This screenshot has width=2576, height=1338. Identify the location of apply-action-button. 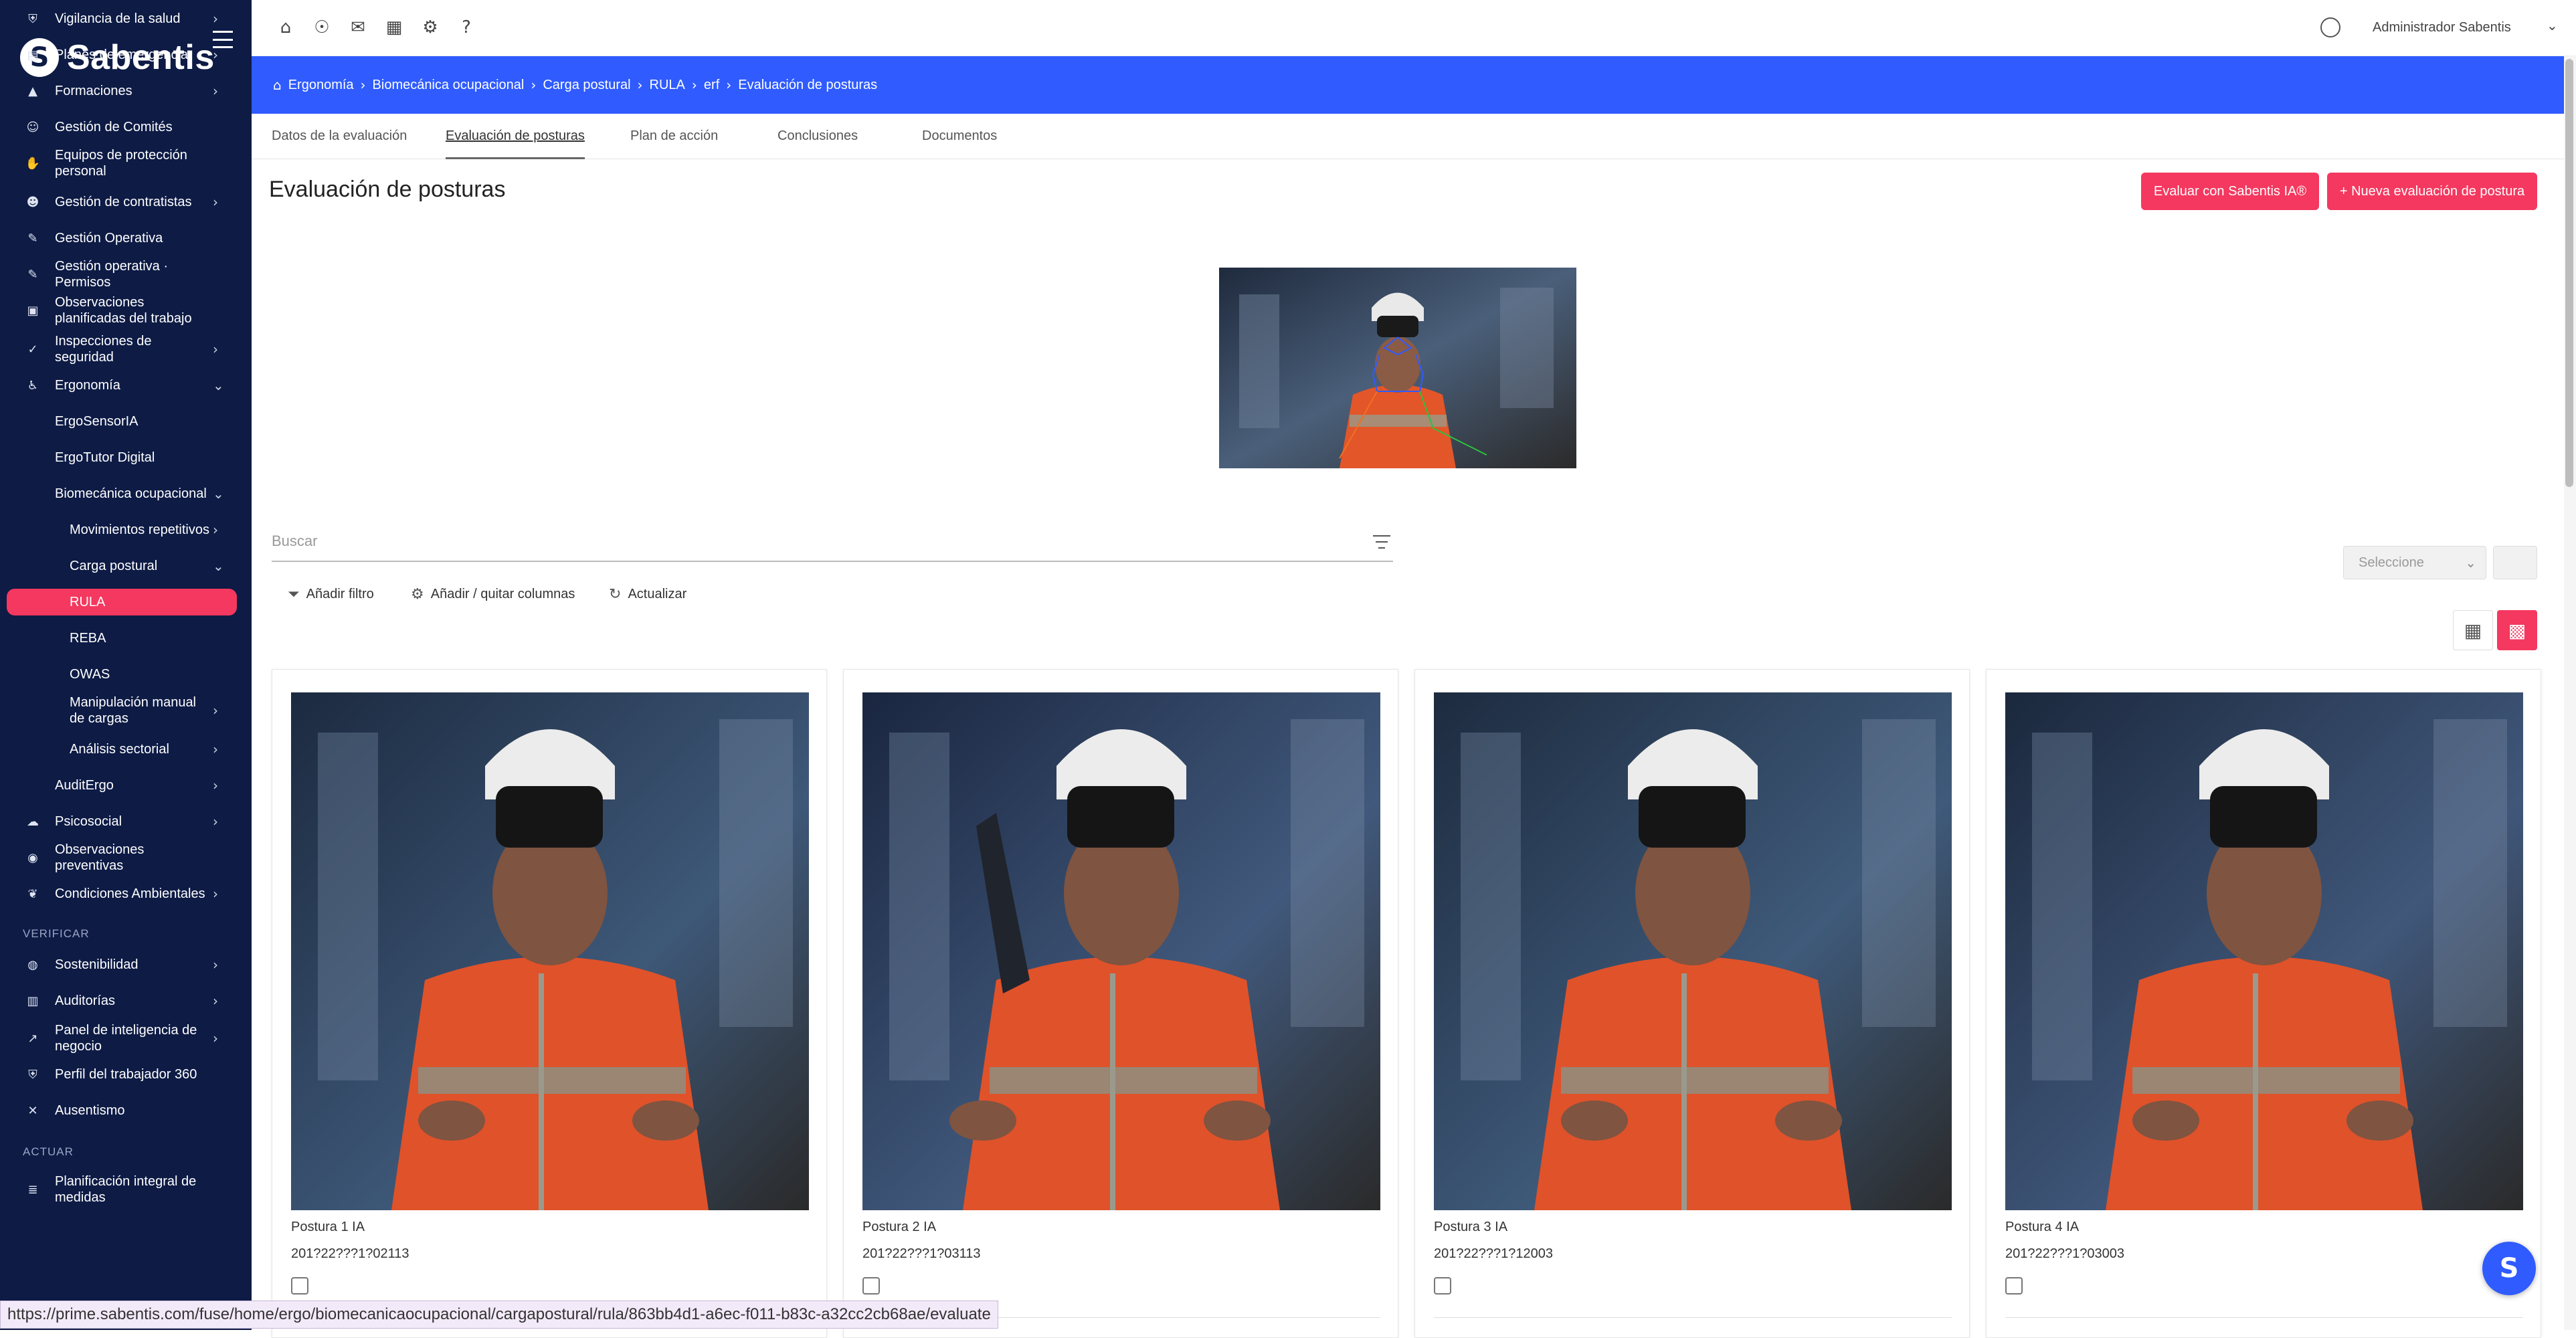
(2515, 562).